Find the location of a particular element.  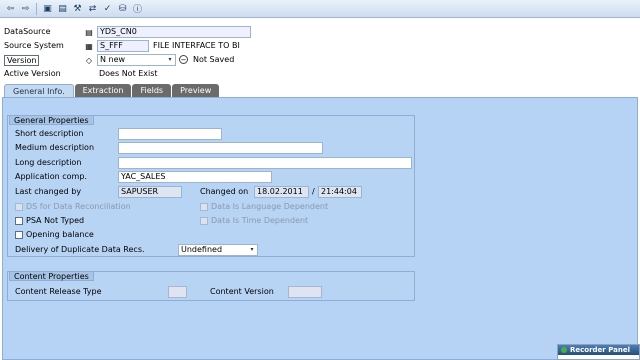

version-label: Version is located at coordinates (22, 60).